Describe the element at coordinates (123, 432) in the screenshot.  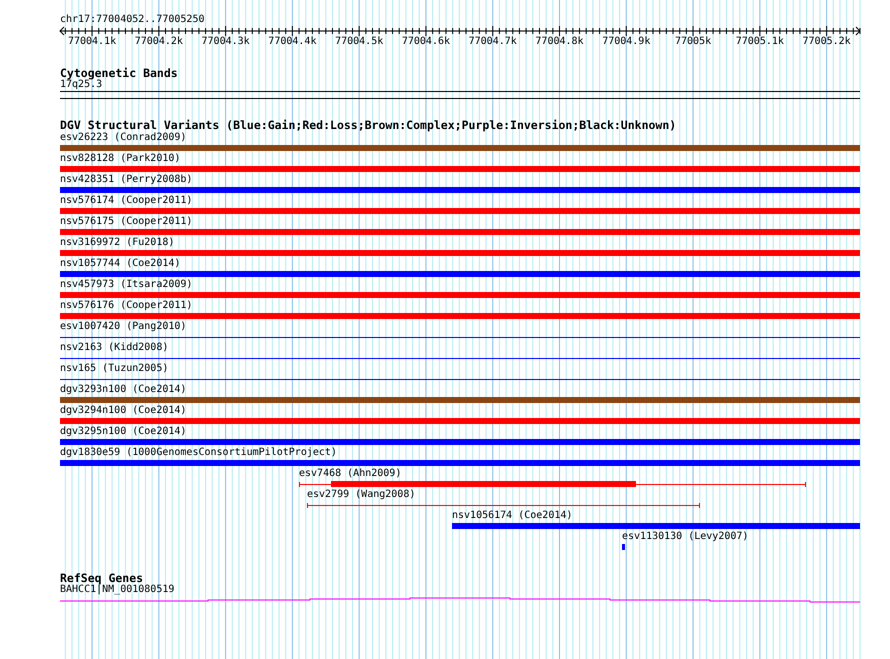
I see `feature-label: dgv3295n100 (Coe2014)` at that location.